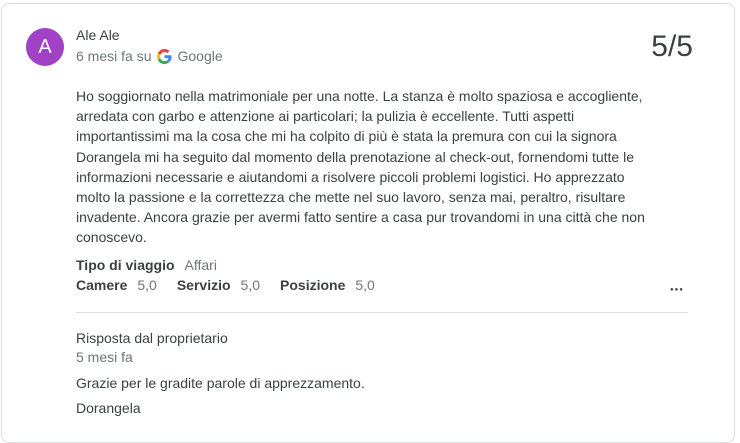 This screenshot has height=443, width=740. What do you see at coordinates (45, 47) in the screenshot?
I see `avatar: A` at bounding box center [45, 47].